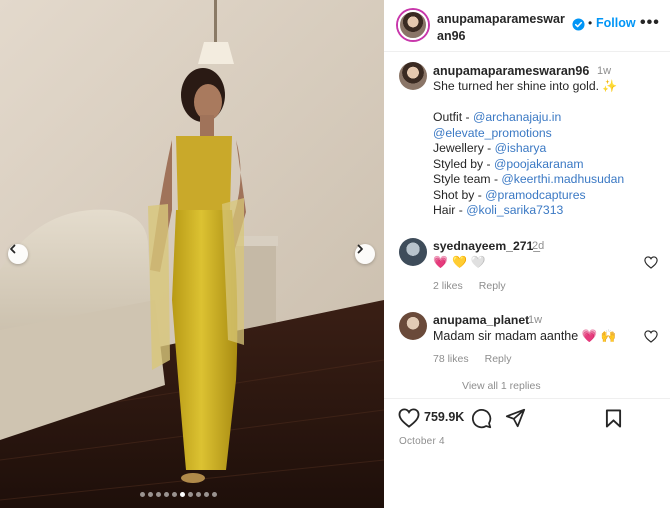 This screenshot has width=670, height=508. Describe the element at coordinates (413, 76) in the screenshot. I see `caption-avatar` at that location.